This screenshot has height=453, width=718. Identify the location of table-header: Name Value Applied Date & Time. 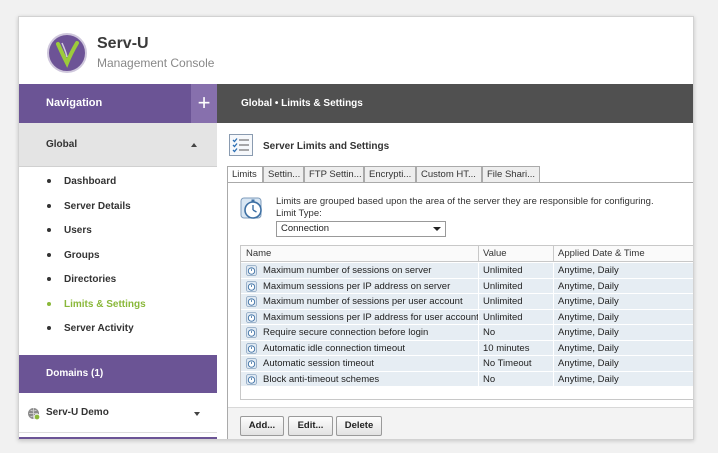
(467, 254).